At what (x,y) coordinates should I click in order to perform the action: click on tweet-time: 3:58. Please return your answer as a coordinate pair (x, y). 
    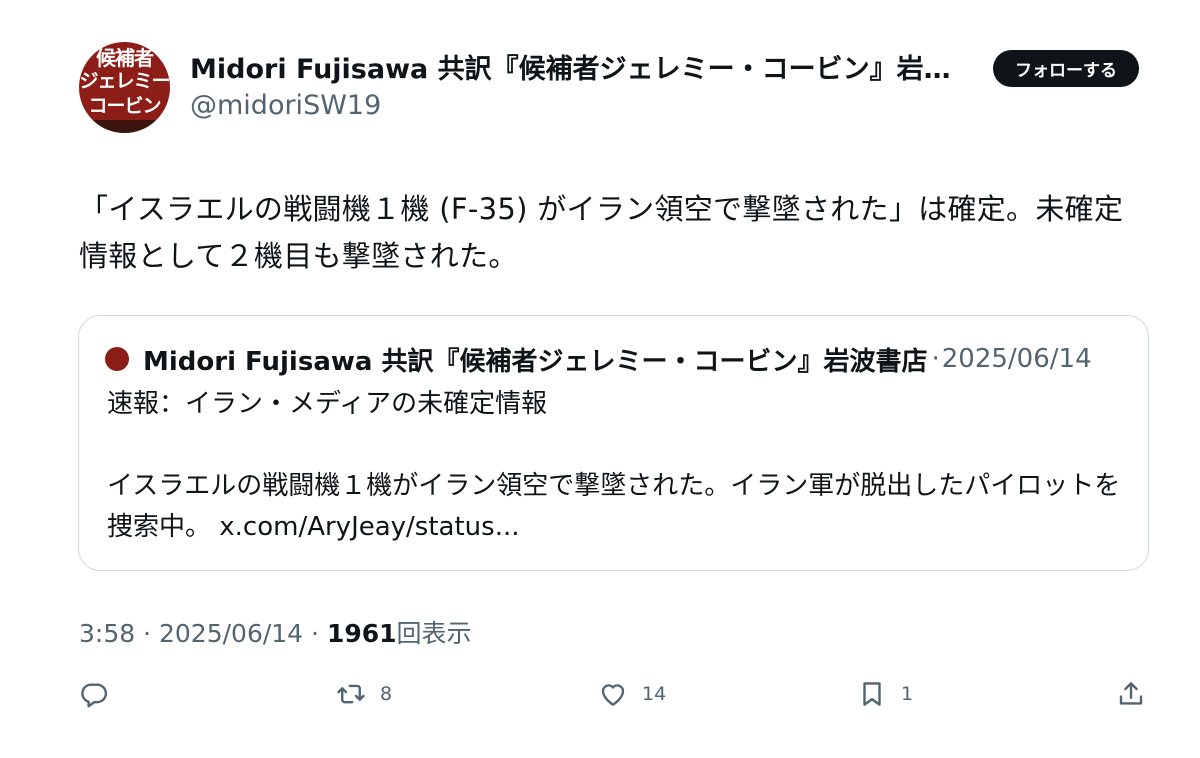
    Looking at the image, I should click on (107, 633).